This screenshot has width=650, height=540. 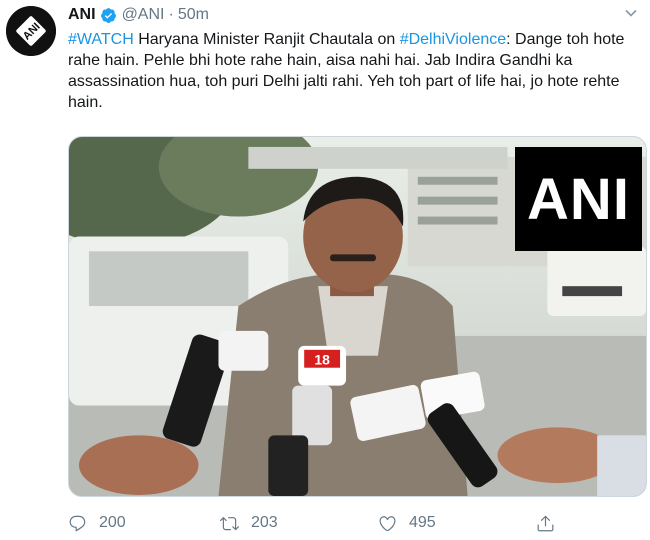 What do you see at coordinates (422, 522) in the screenshot?
I see `like-count: 495` at bounding box center [422, 522].